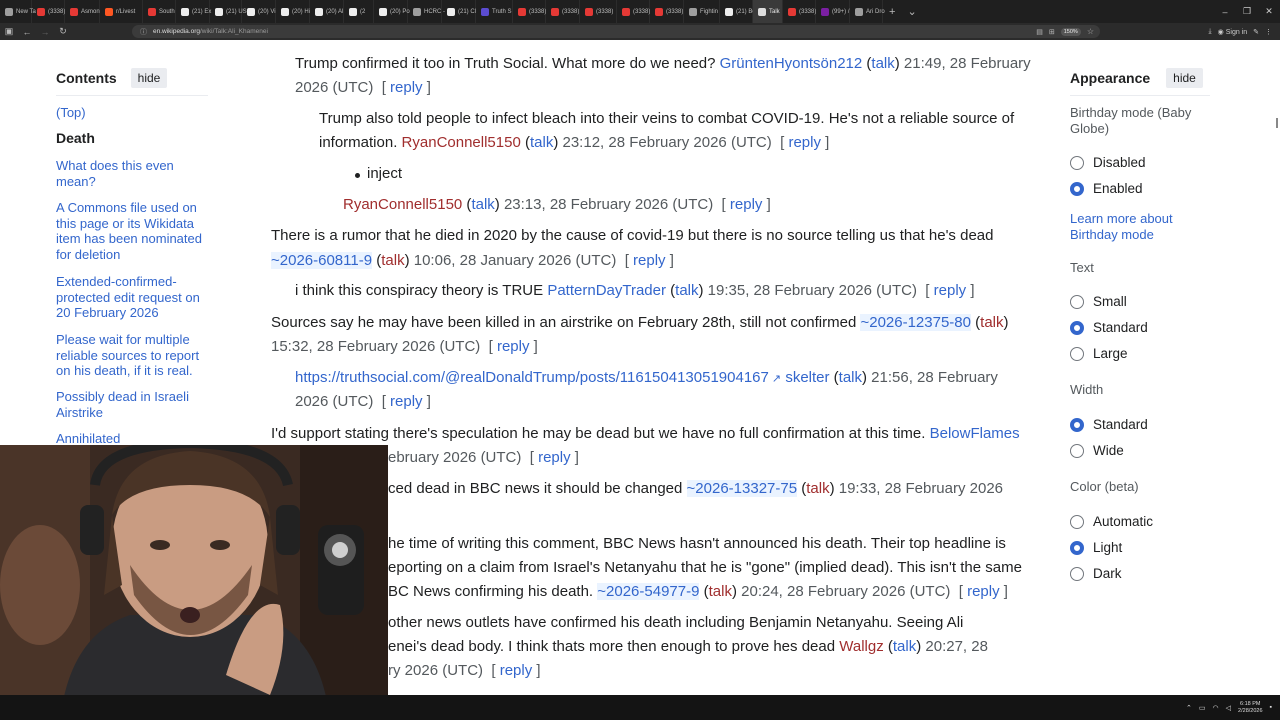  Describe the element at coordinates (131, 173) in the screenshot. I see `toc-item: What does this even mean?` at that location.